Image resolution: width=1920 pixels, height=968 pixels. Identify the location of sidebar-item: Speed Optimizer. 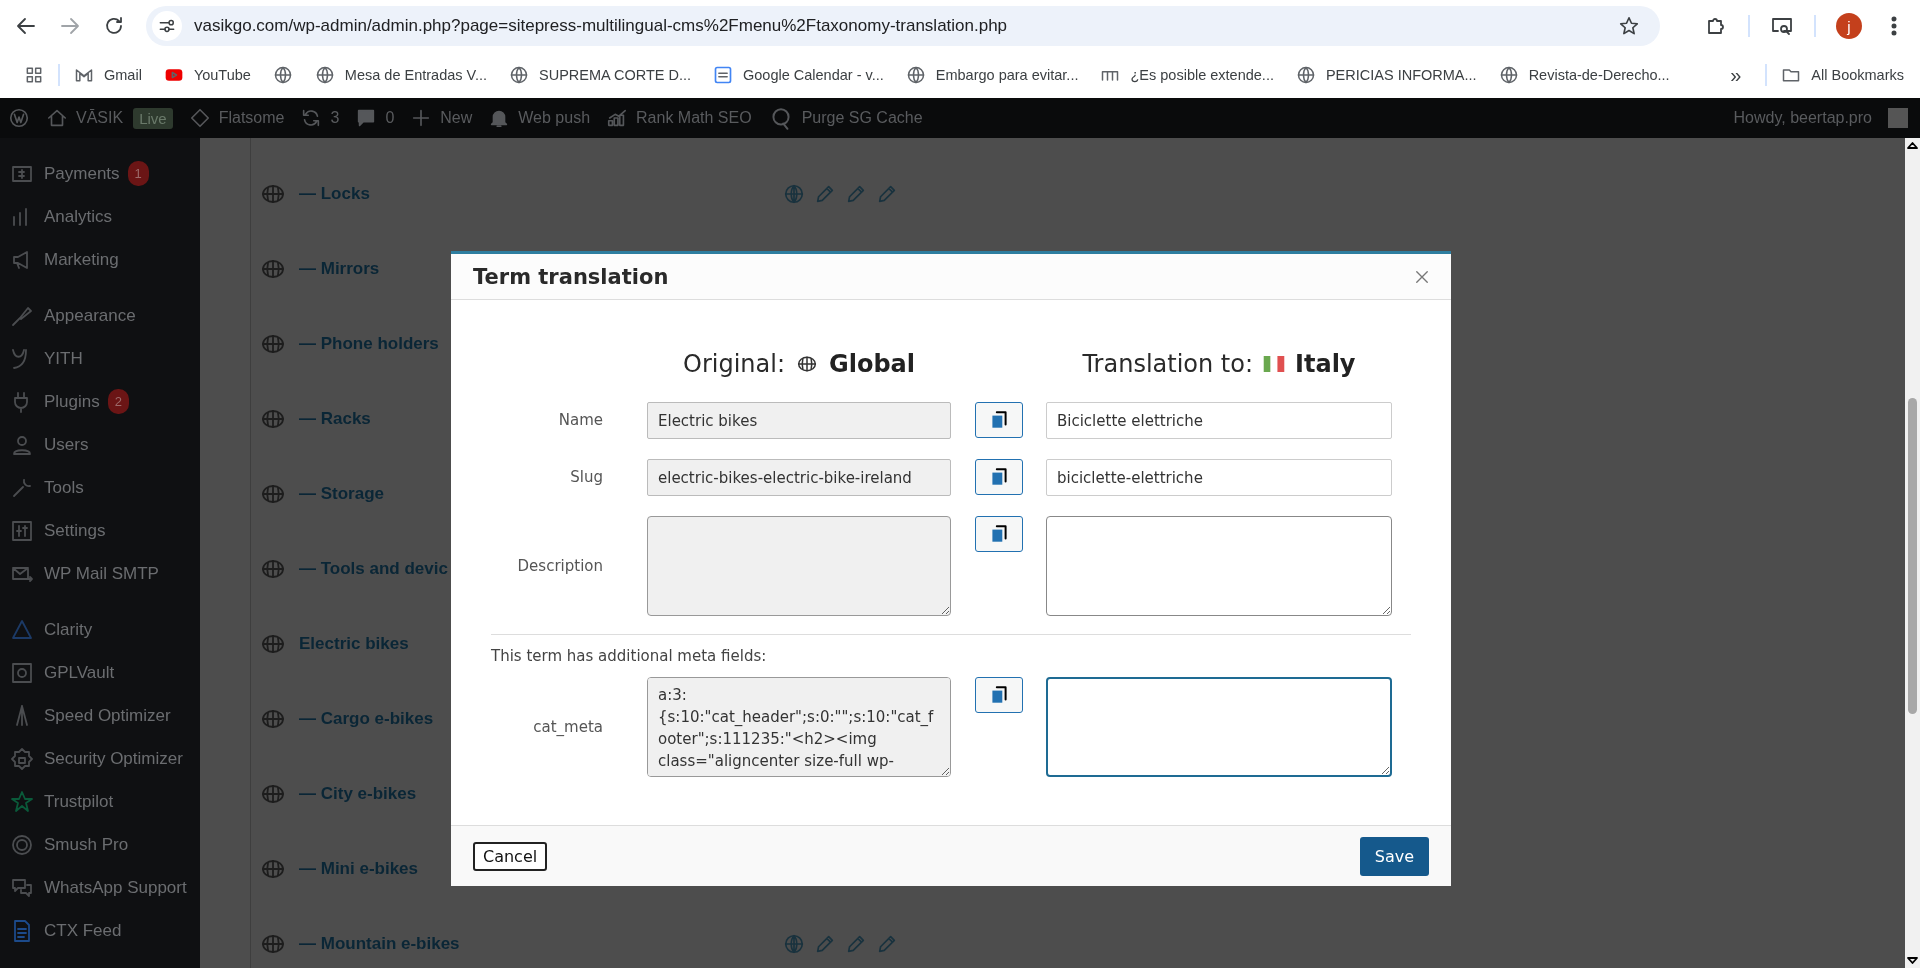
(100, 715).